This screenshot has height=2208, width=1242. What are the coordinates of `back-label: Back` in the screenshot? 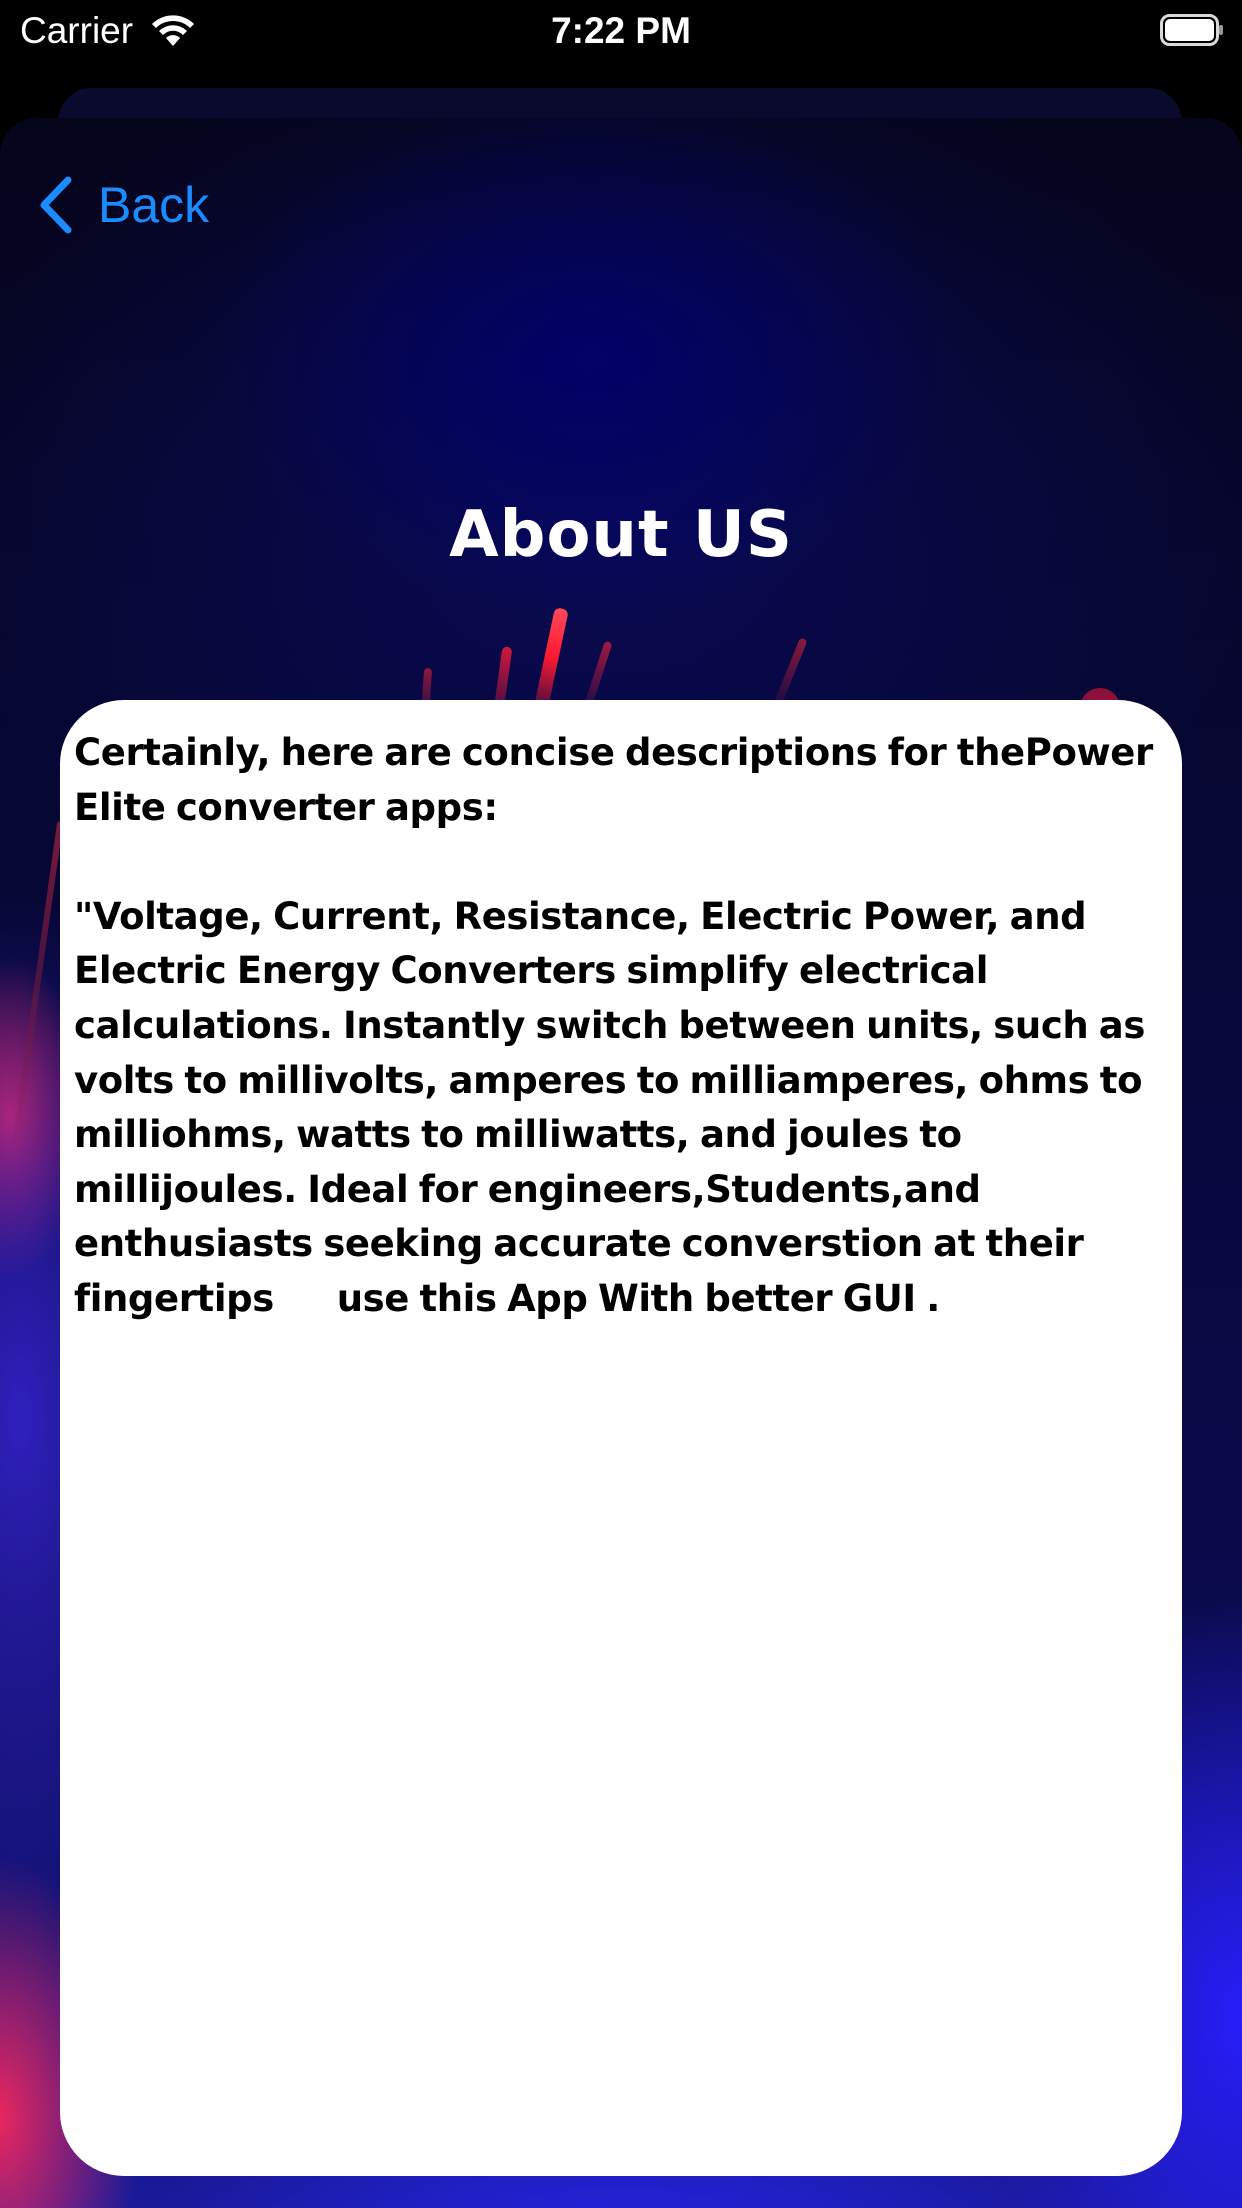 It's located at (154, 205).